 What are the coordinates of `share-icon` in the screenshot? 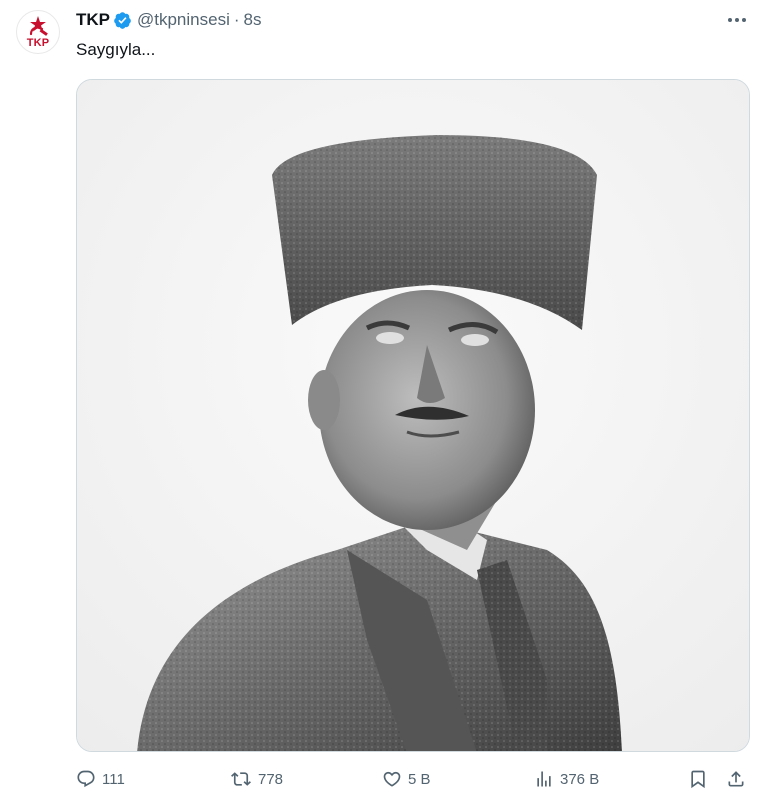 It's located at (736, 779).